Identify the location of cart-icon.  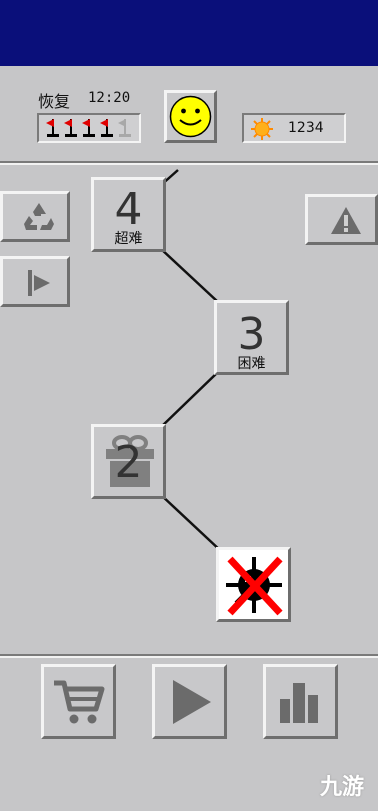
(79, 702).